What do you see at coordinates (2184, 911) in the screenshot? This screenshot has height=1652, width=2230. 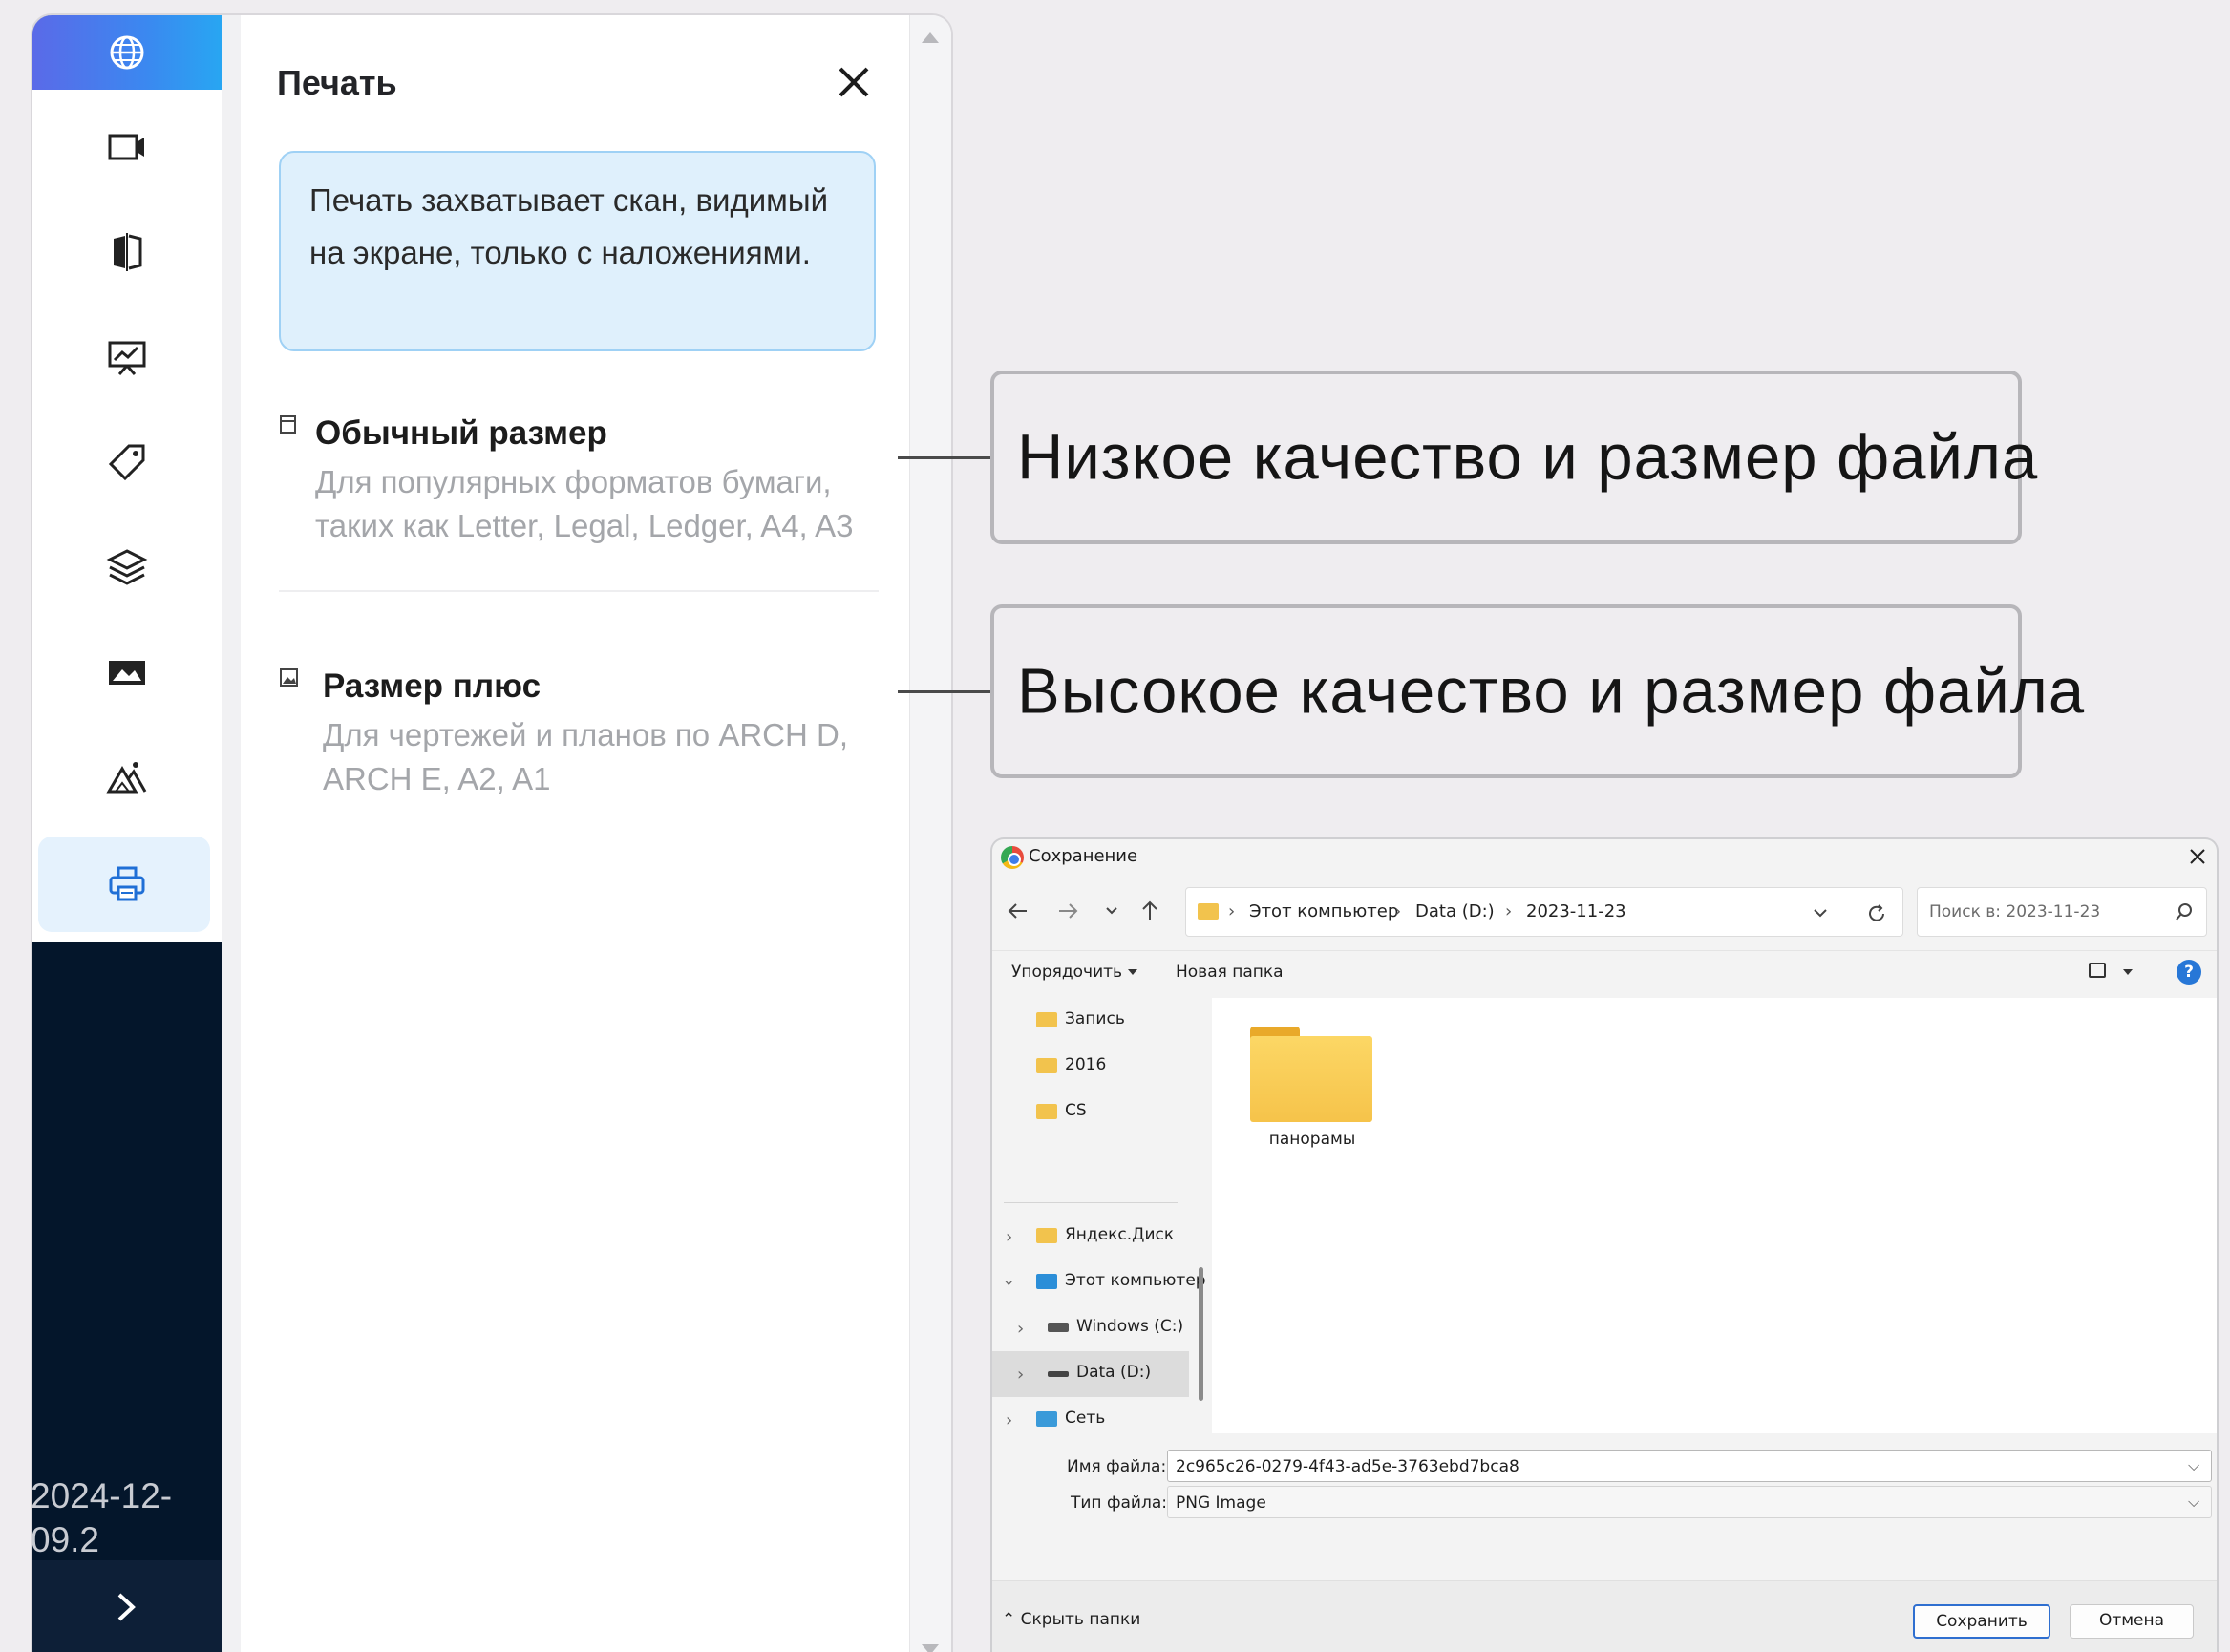 I see `search-icon` at bounding box center [2184, 911].